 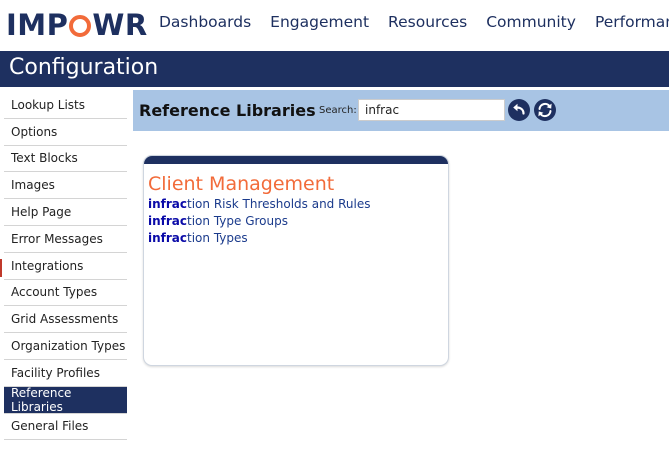 What do you see at coordinates (65, 293) in the screenshot?
I see `sidebar-item-account-types: Account Types` at bounding box center [65, 293].